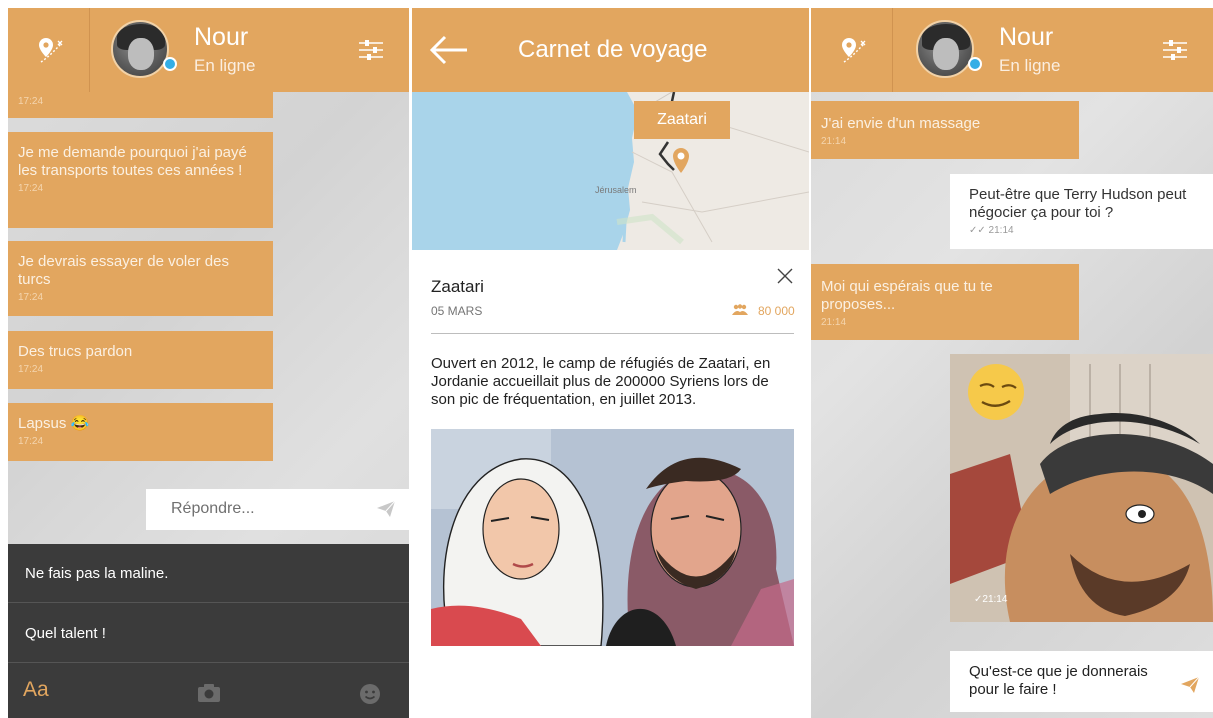  What do you see at coordinates (681, 160) in the screenshot?
I see `map-pin-icon` at bounding box center [681, 160].